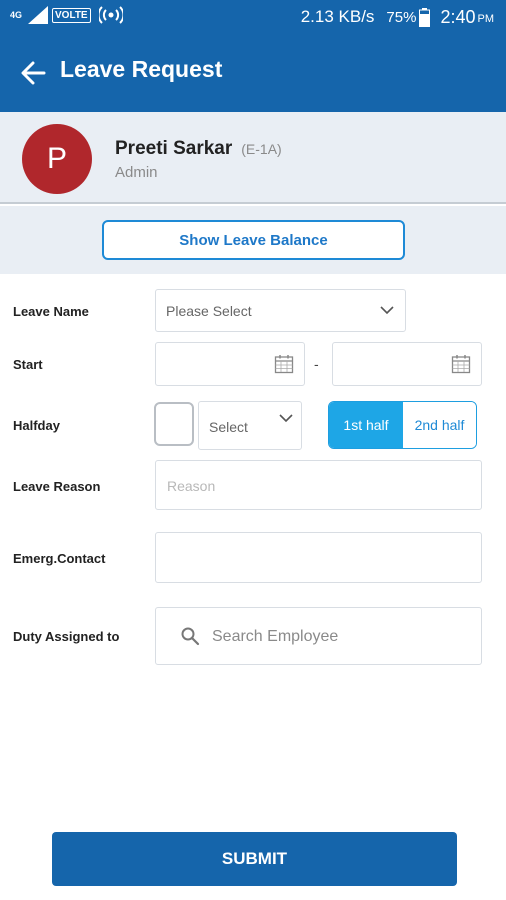  I want to click on profile-card: P Preeti Sarkar (E-1A) Admin, so click(253, 158).